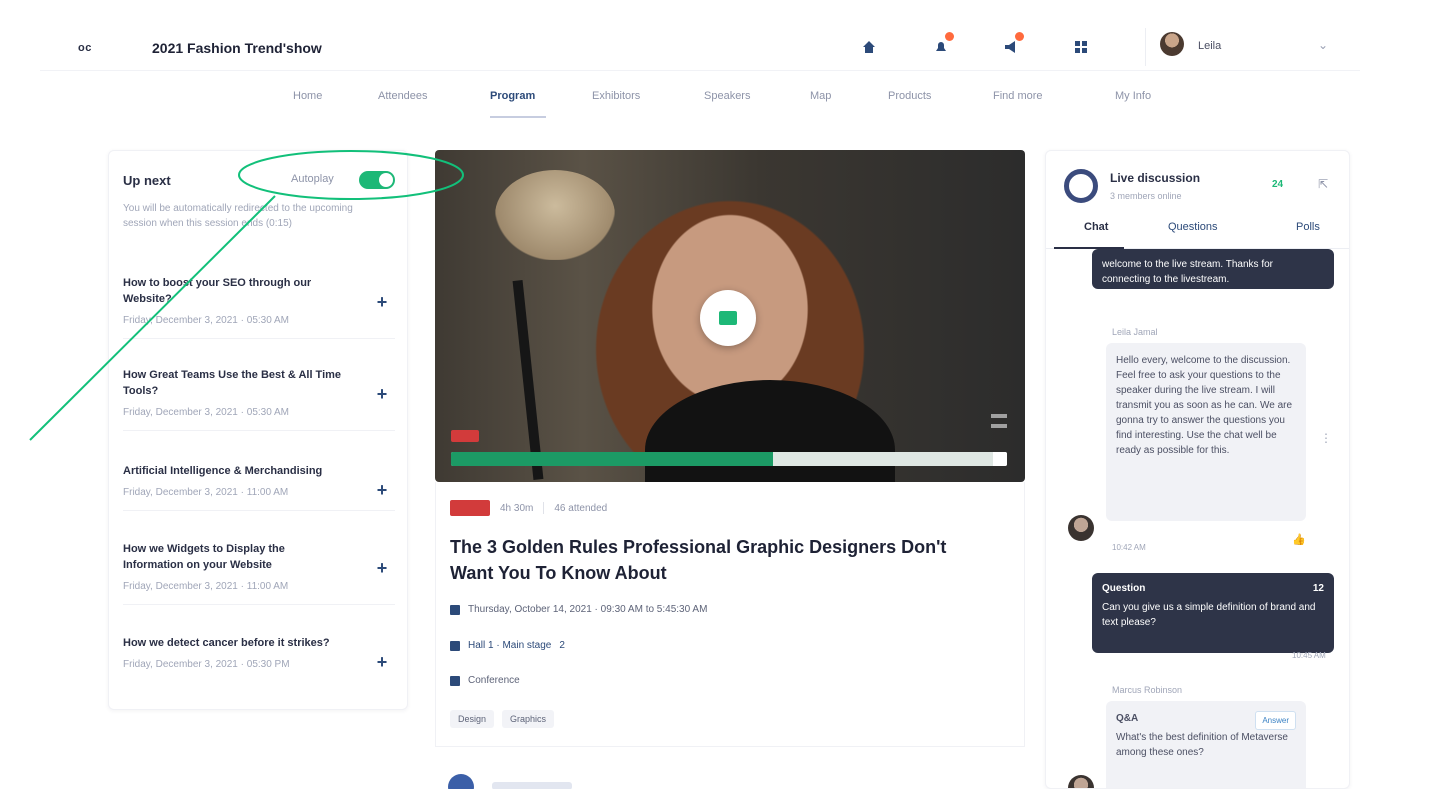  I want to click on tab-chat: Chat, so click(1096, 227).